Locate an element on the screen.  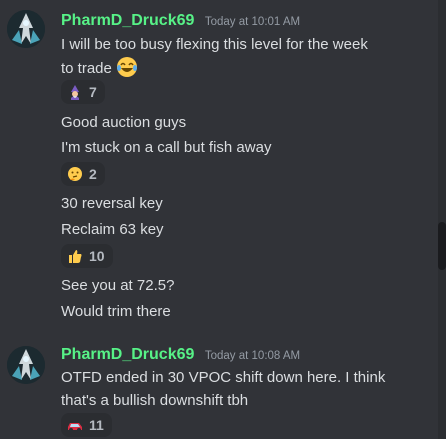
message-text: Good auction guys is located at coordinates (124, 122).